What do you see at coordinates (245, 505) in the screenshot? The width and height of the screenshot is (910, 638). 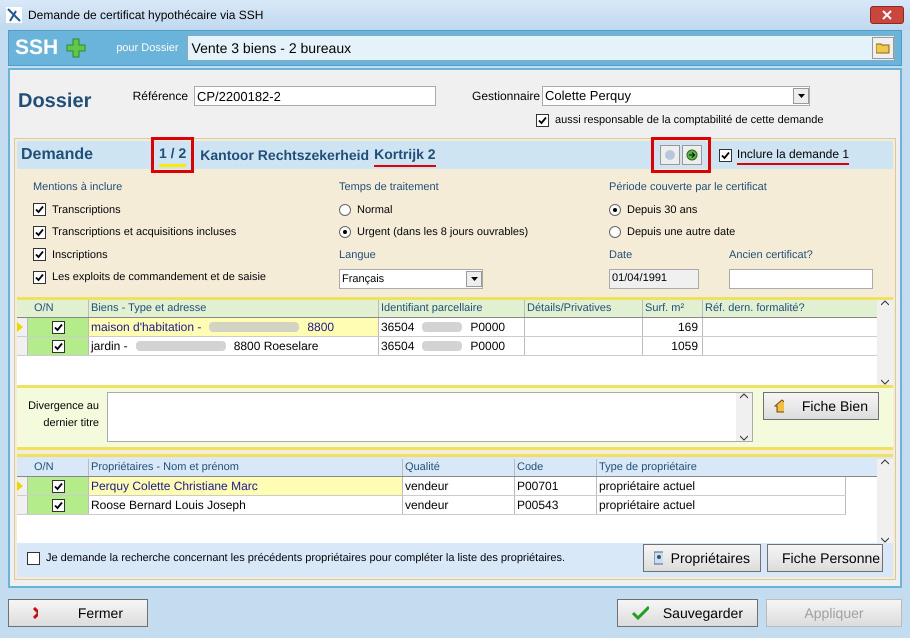 I see `table-cell: Roose Bernard Louis Joseph` at bounding box center [245, 505].